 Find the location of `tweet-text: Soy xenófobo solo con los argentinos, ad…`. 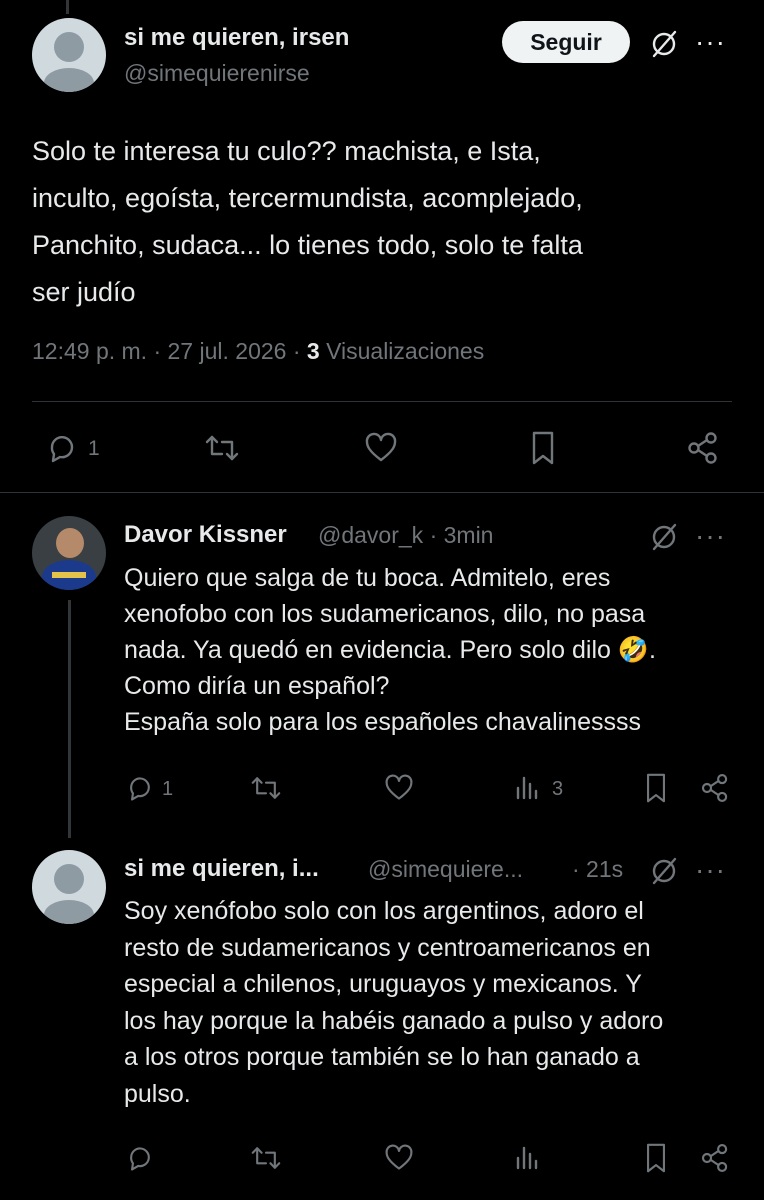

tweet-text: Soy xenófobo solo con los argentinos, ad… is located at coordinates (394, 1002).